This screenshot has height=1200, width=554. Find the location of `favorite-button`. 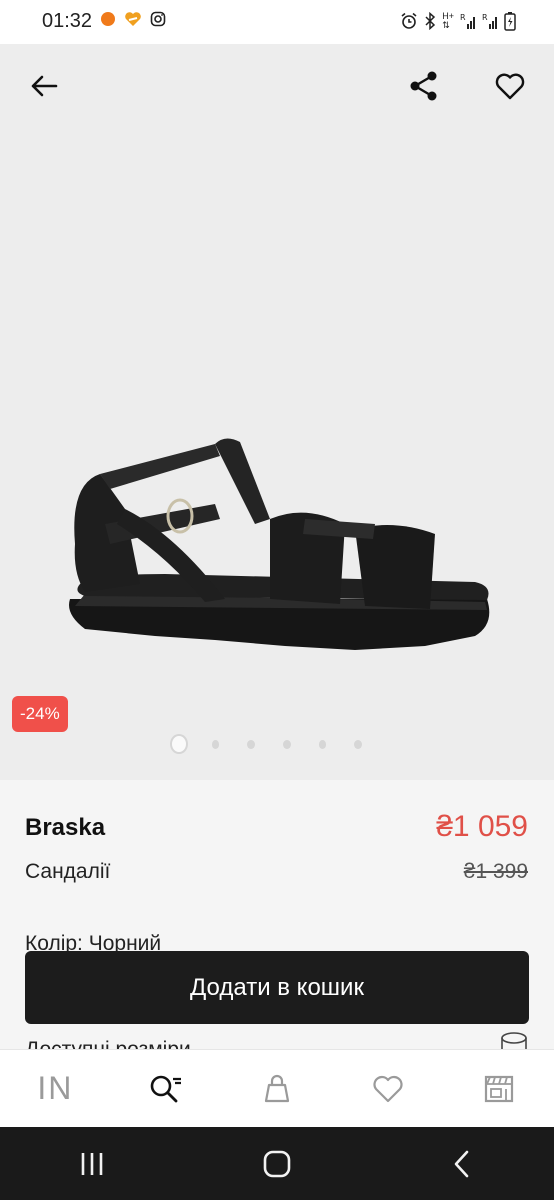

favorite-button is located at coordinates (510, 86).